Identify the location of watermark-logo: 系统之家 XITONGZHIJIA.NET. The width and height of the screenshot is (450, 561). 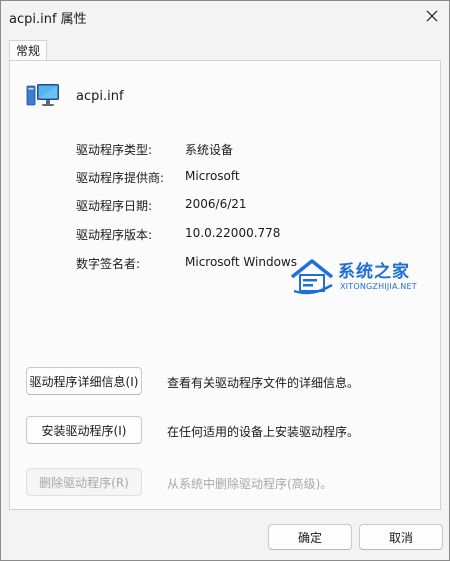
(363, 276).